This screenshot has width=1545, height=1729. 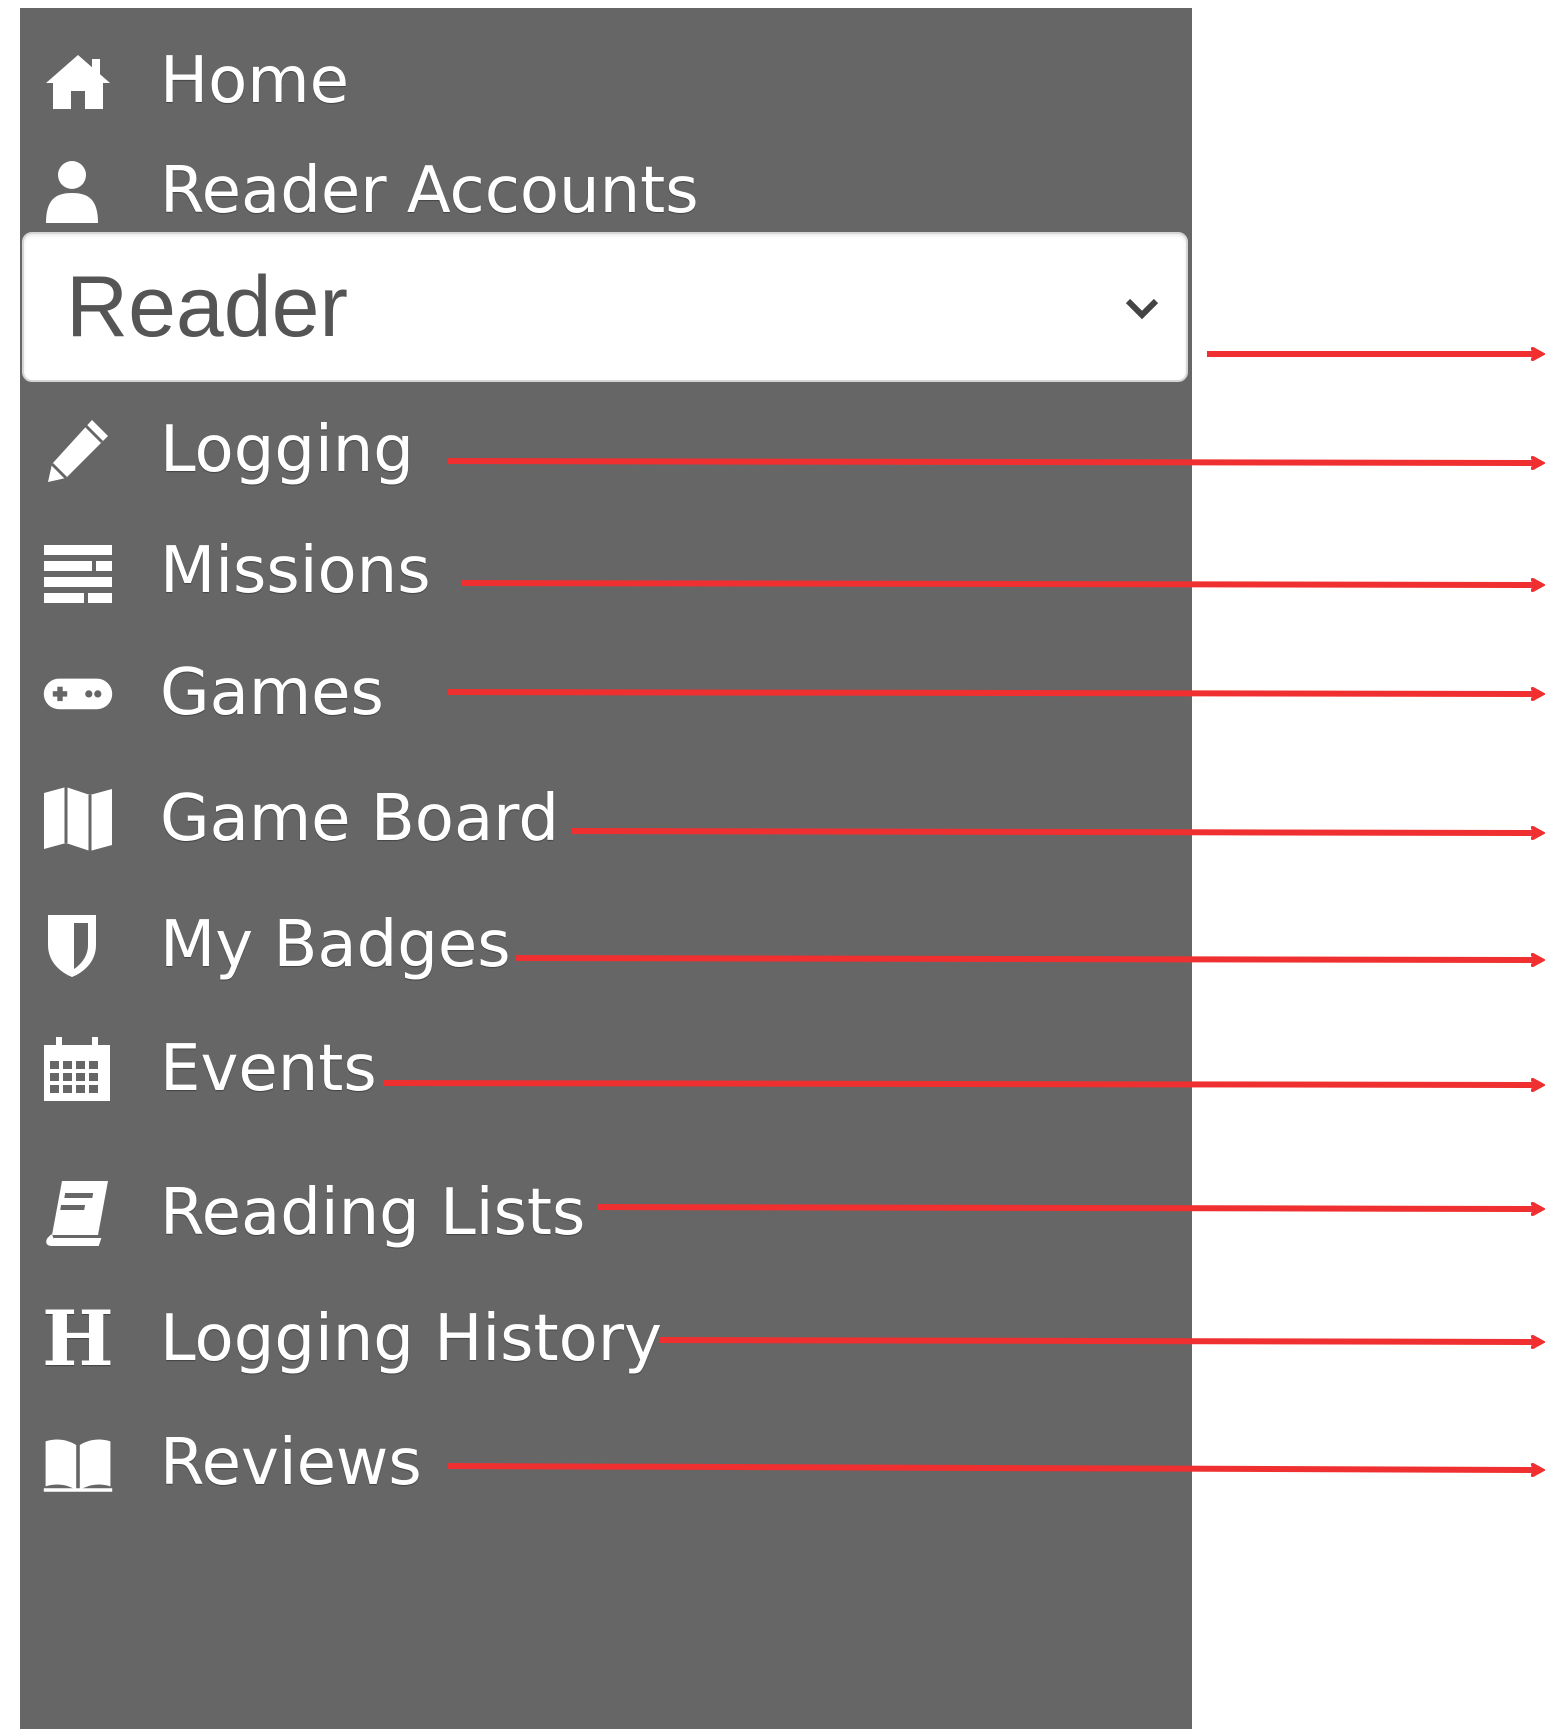 What do you see at coordinates (90, 81) in the screenshot?
I see `home-icon` at bounding box center [90, 81].